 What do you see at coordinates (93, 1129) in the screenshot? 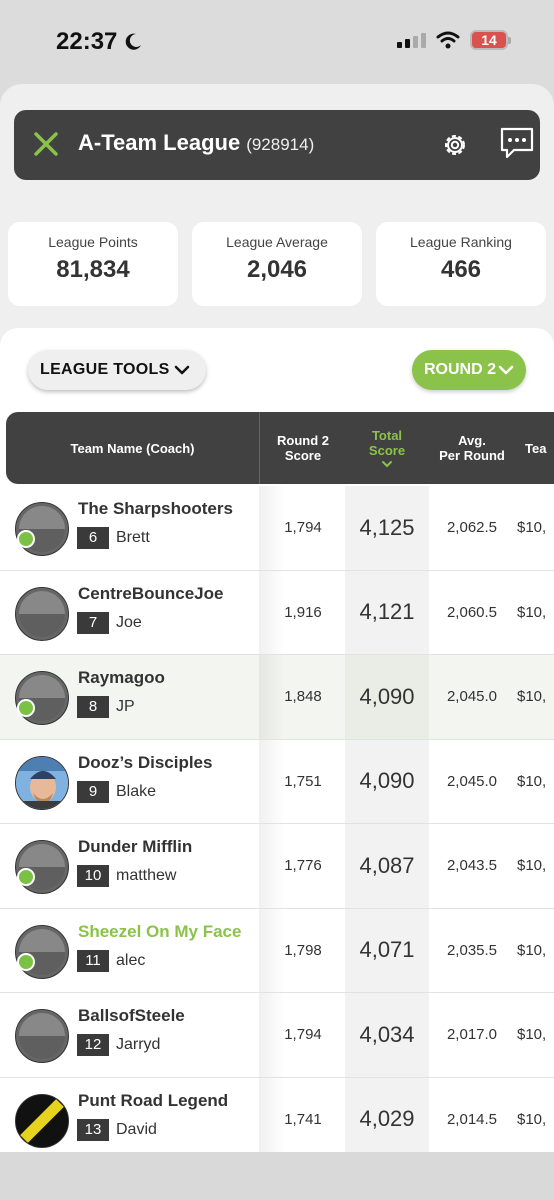
I see `rank-badge: 13` at bounding box center [93, 1129].